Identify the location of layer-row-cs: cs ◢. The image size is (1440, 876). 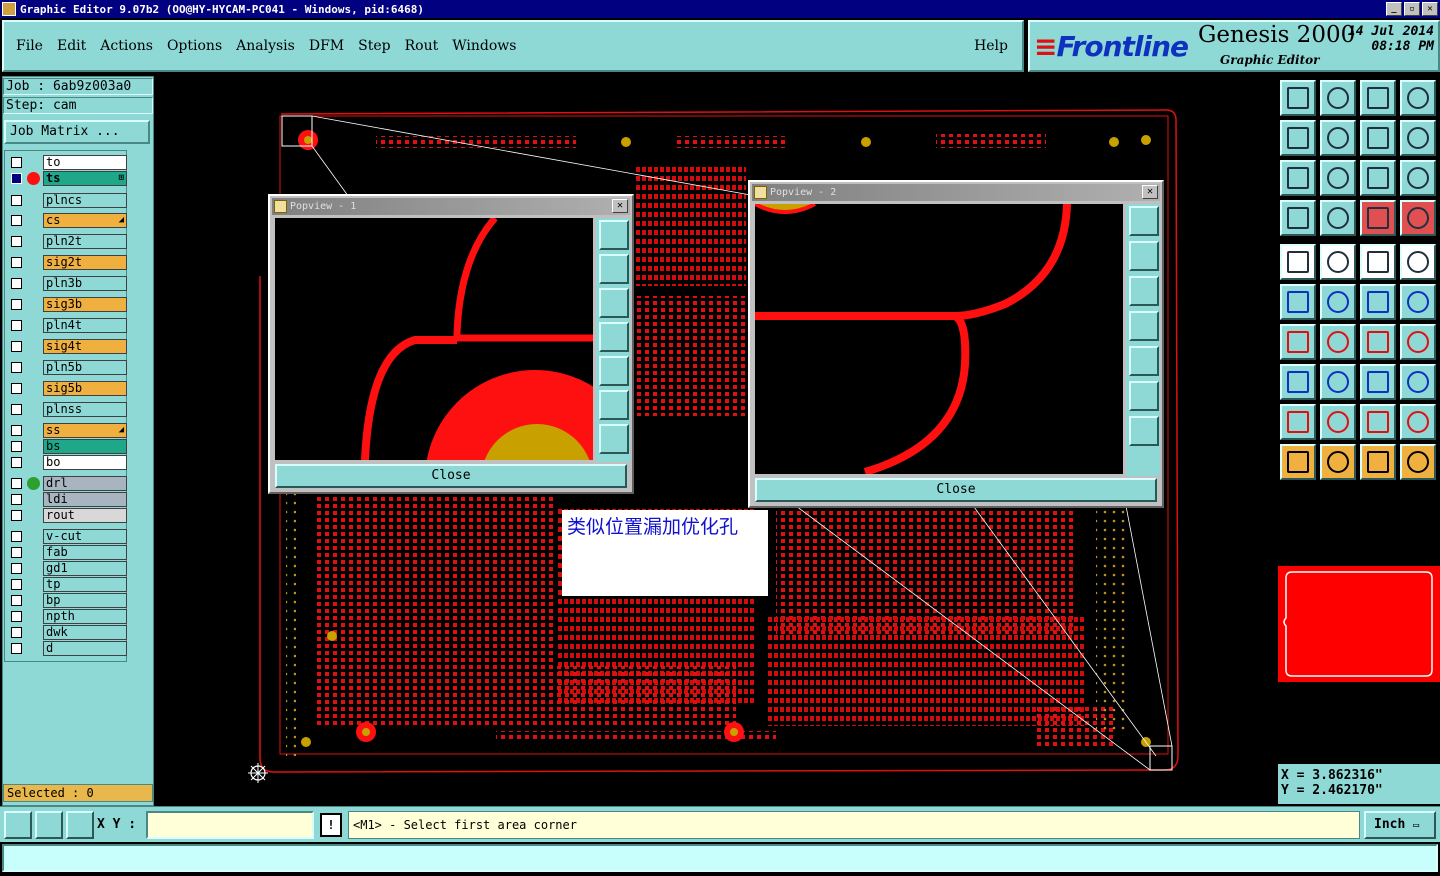
(69, 221).